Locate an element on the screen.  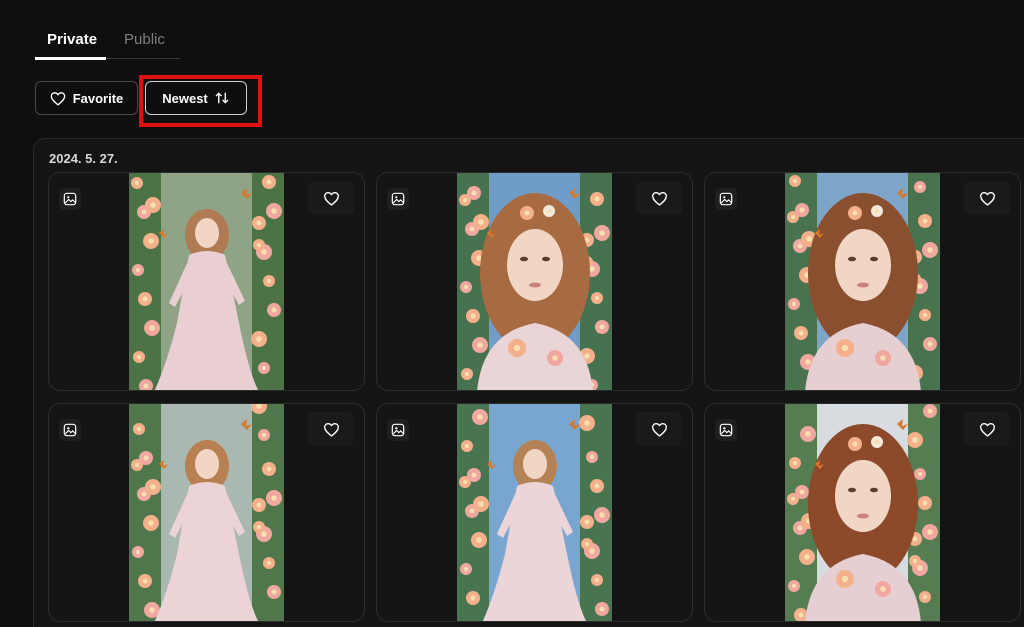
annotation-highlight-box is located at coordinates (200, 101).